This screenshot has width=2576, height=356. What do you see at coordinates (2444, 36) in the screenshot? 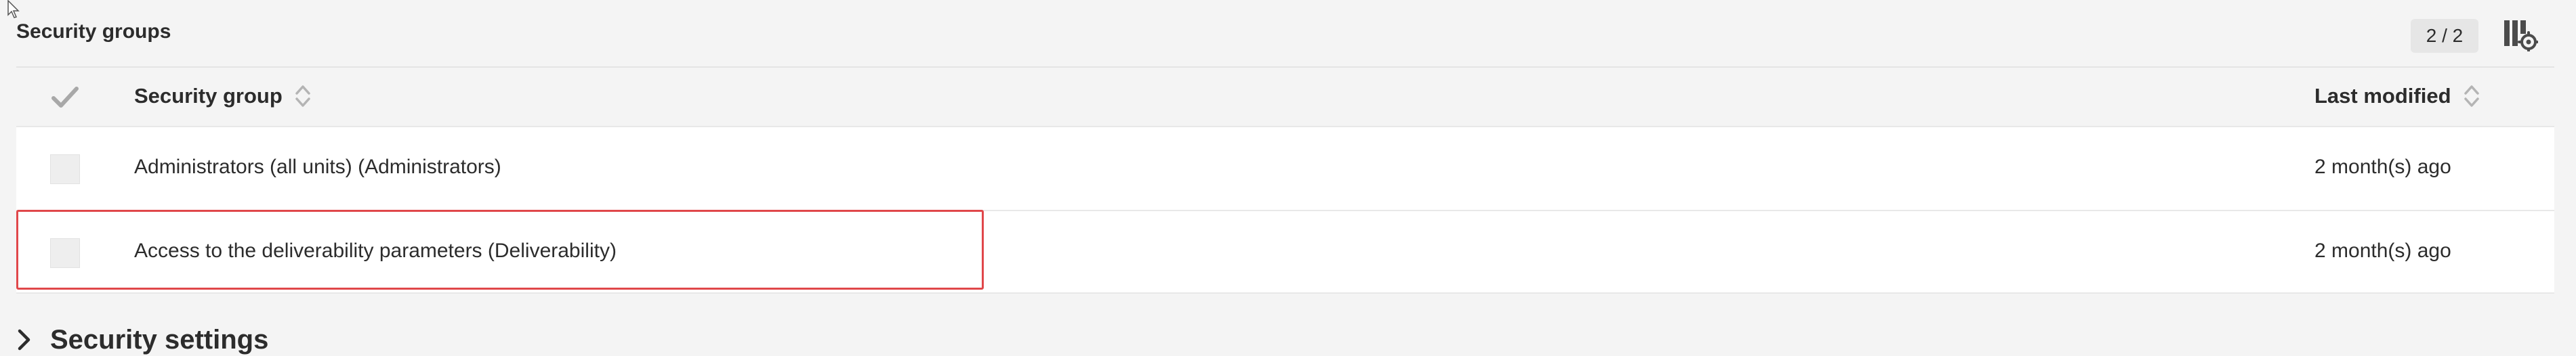
I see `count-badge: 2 / 2` at bounding box center [2444, 36].